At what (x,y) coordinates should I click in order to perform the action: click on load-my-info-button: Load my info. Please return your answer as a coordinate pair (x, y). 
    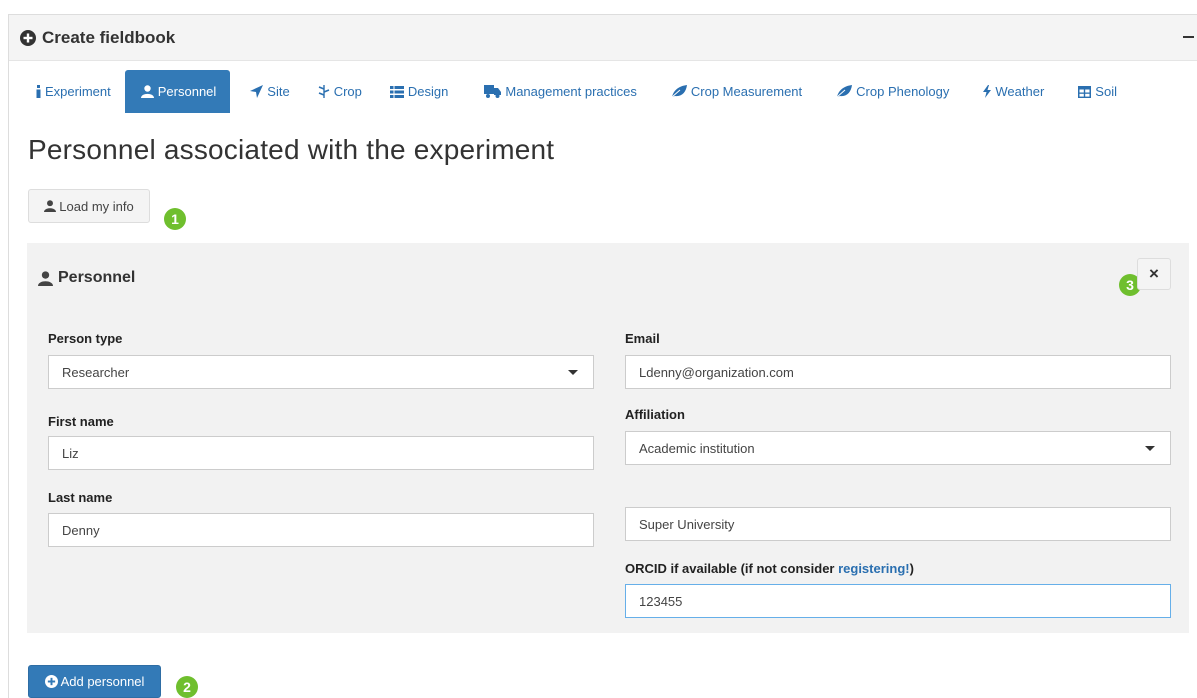
    Looking at the image, I should click on (89, 206).